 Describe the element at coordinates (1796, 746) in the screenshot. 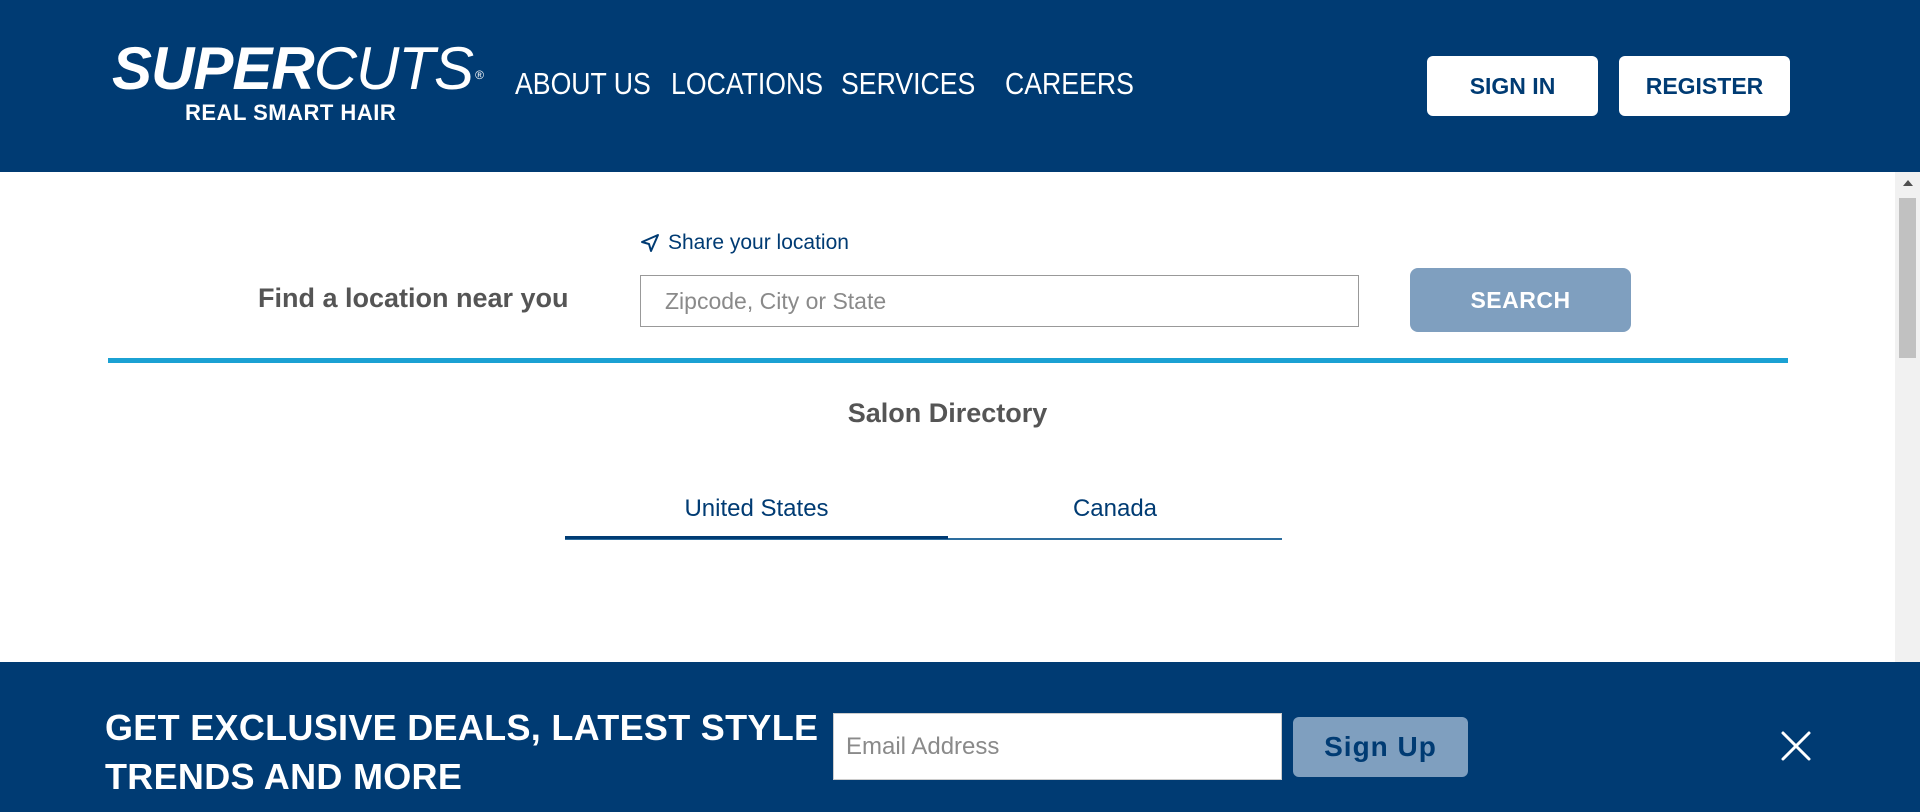

I see `close-icon` at that location.